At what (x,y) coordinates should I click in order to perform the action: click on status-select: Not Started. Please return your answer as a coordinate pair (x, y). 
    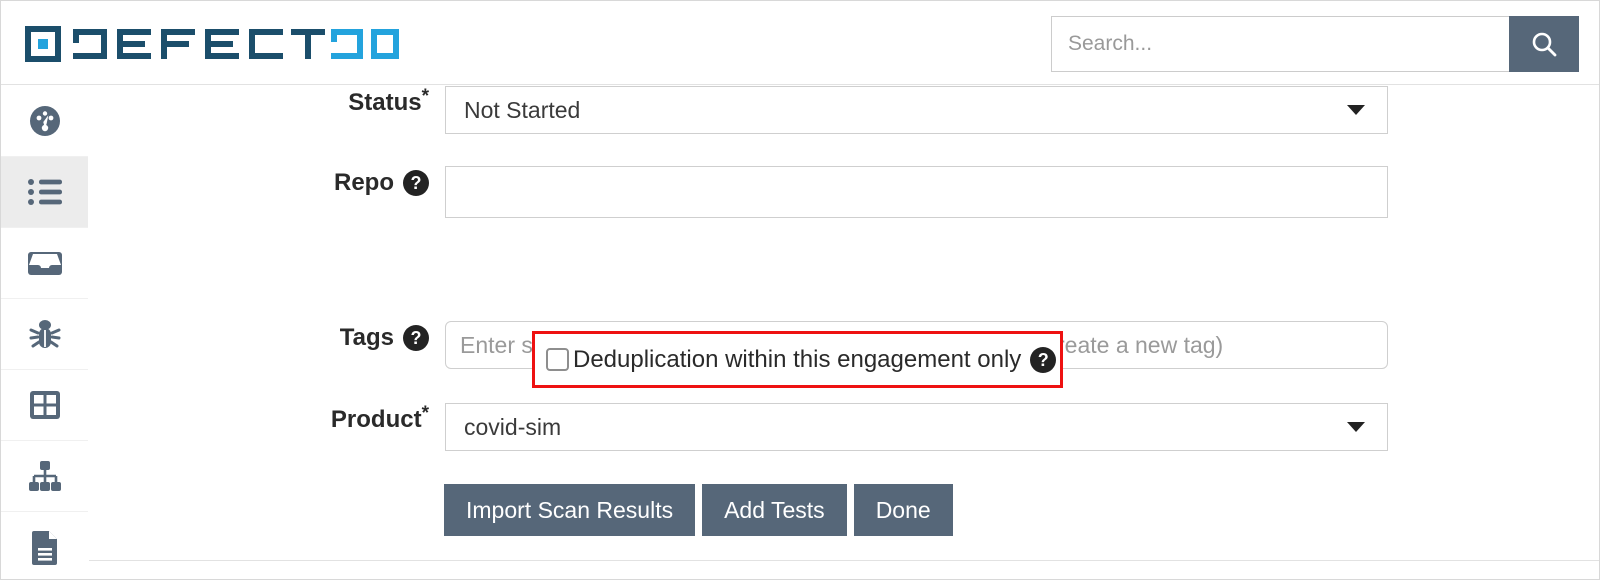
    Looking at the image, I should click on (916, 110).